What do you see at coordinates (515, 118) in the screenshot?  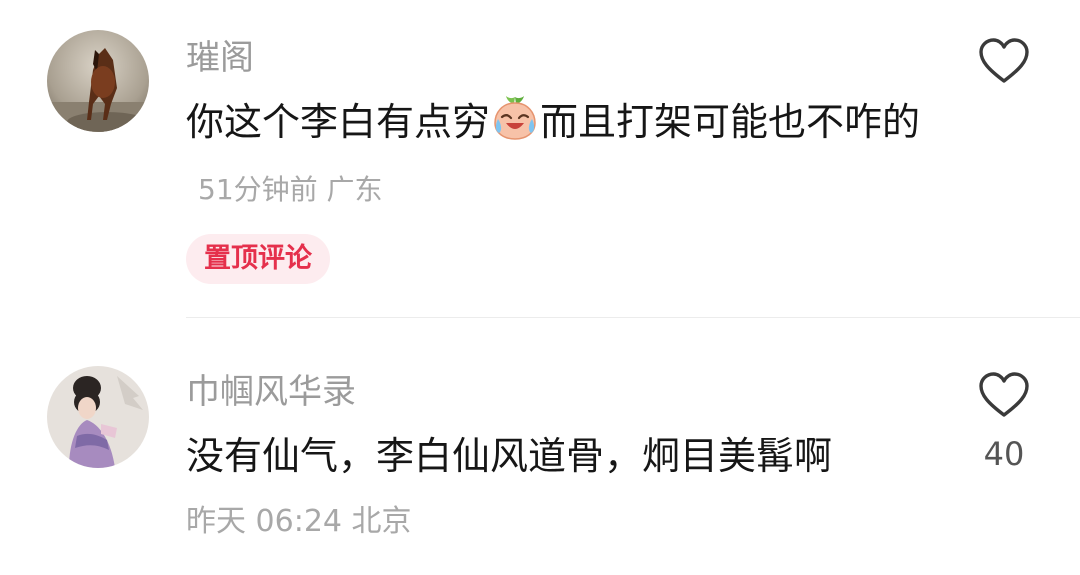 I see `crying-laughing-peach-emoji-icon` at bounding box center [515, 118].